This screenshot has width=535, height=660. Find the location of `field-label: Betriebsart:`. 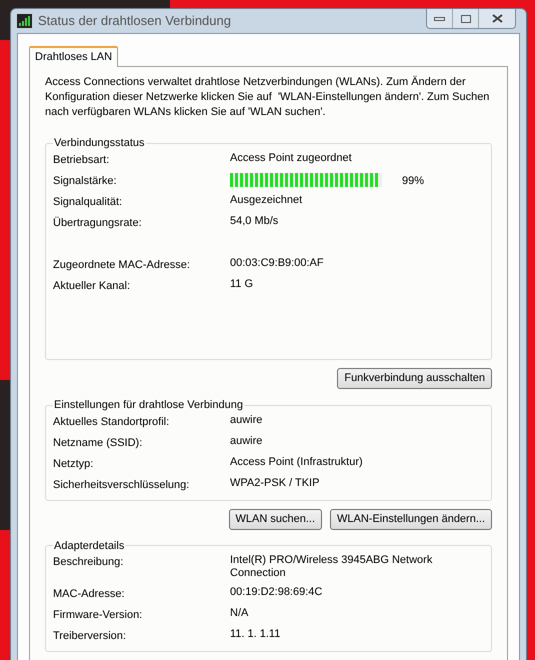

field-label: Betriebsart: is located at coordinates (81, 160).